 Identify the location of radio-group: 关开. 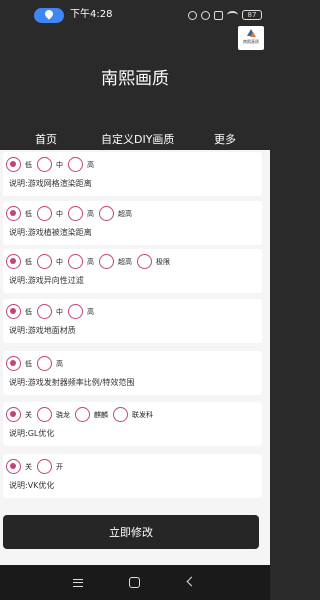
(37, 466).